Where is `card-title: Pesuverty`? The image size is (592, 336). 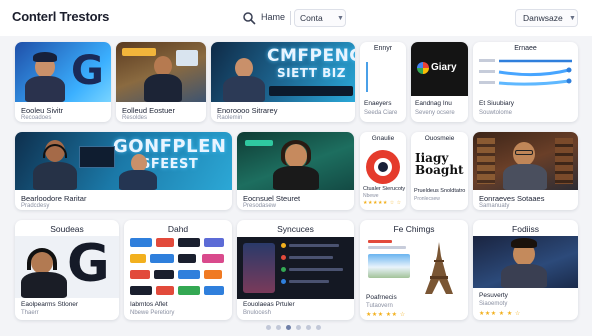
card-title: Pesuverty is located at coordinates (493, 295).